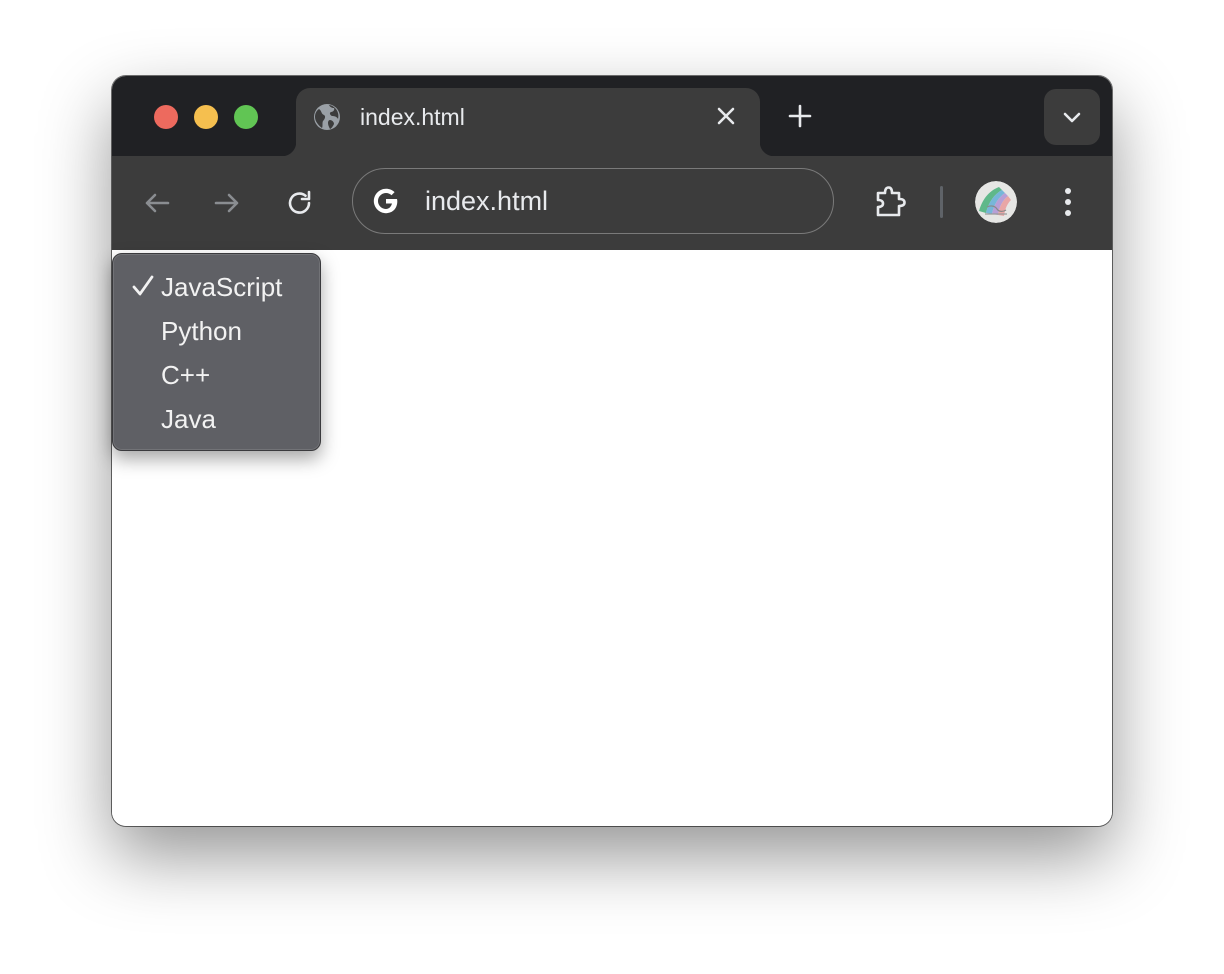 Image resolution: width=1224 pixels, height=974 pixels. I want to click on tab-search-button, so click(1072, 117).